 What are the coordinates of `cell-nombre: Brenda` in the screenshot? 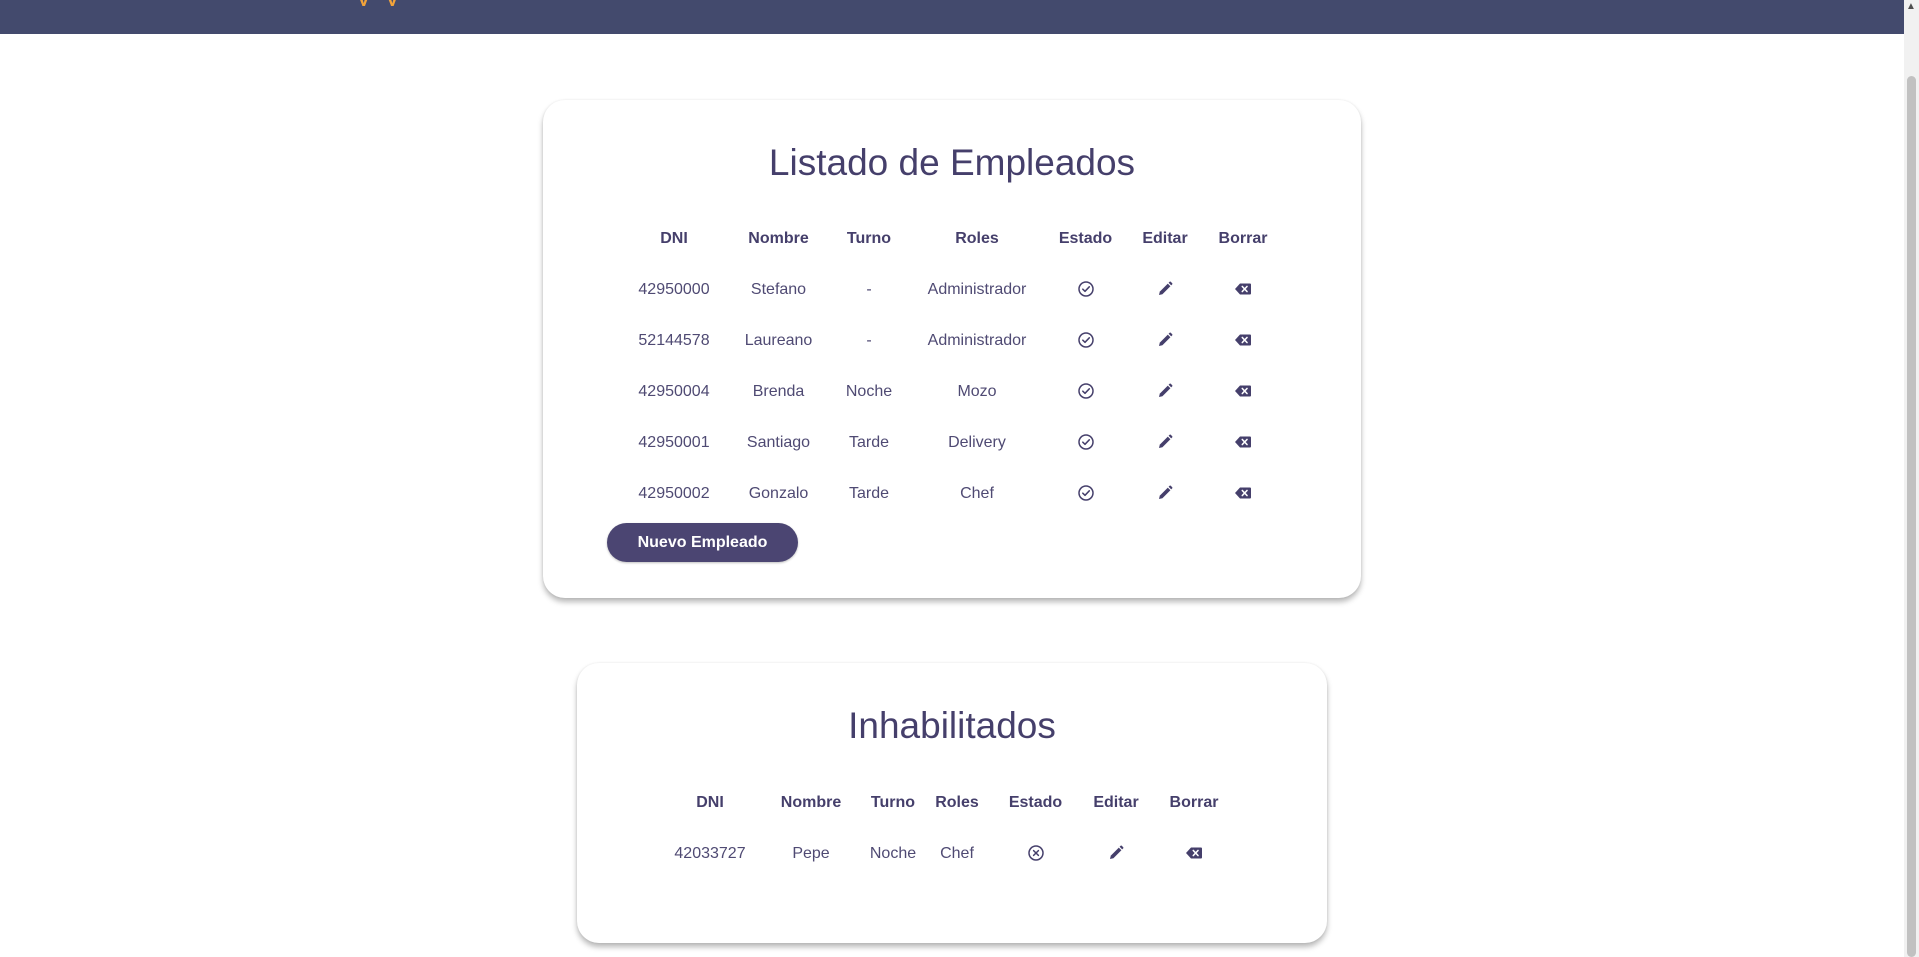 It's located at (778, 391).